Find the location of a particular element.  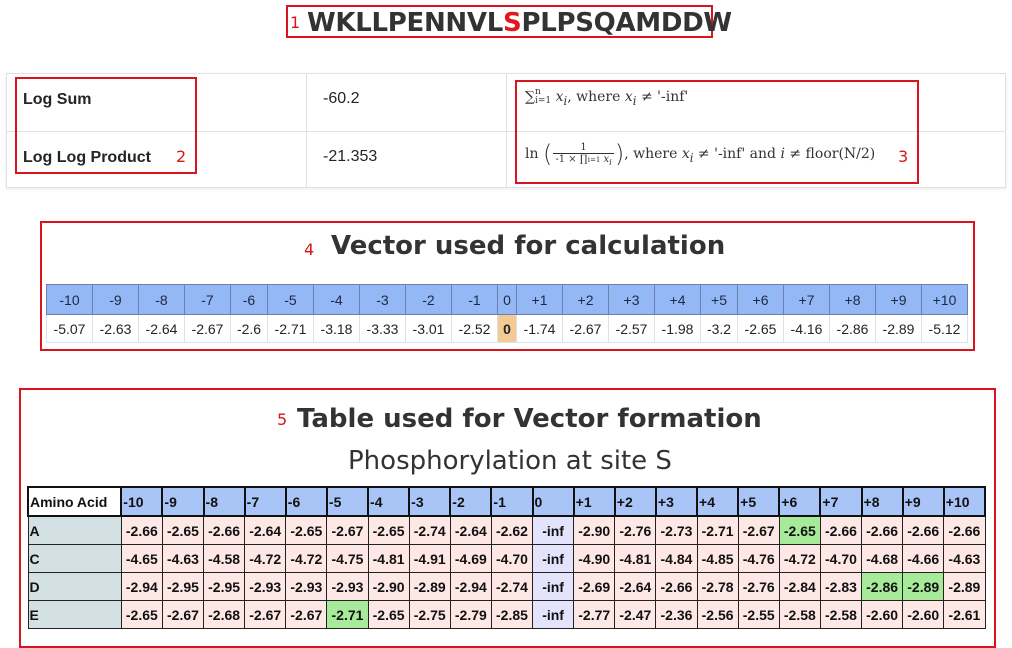

vector-header-cell: -10 is located at coordinates (69, 299).